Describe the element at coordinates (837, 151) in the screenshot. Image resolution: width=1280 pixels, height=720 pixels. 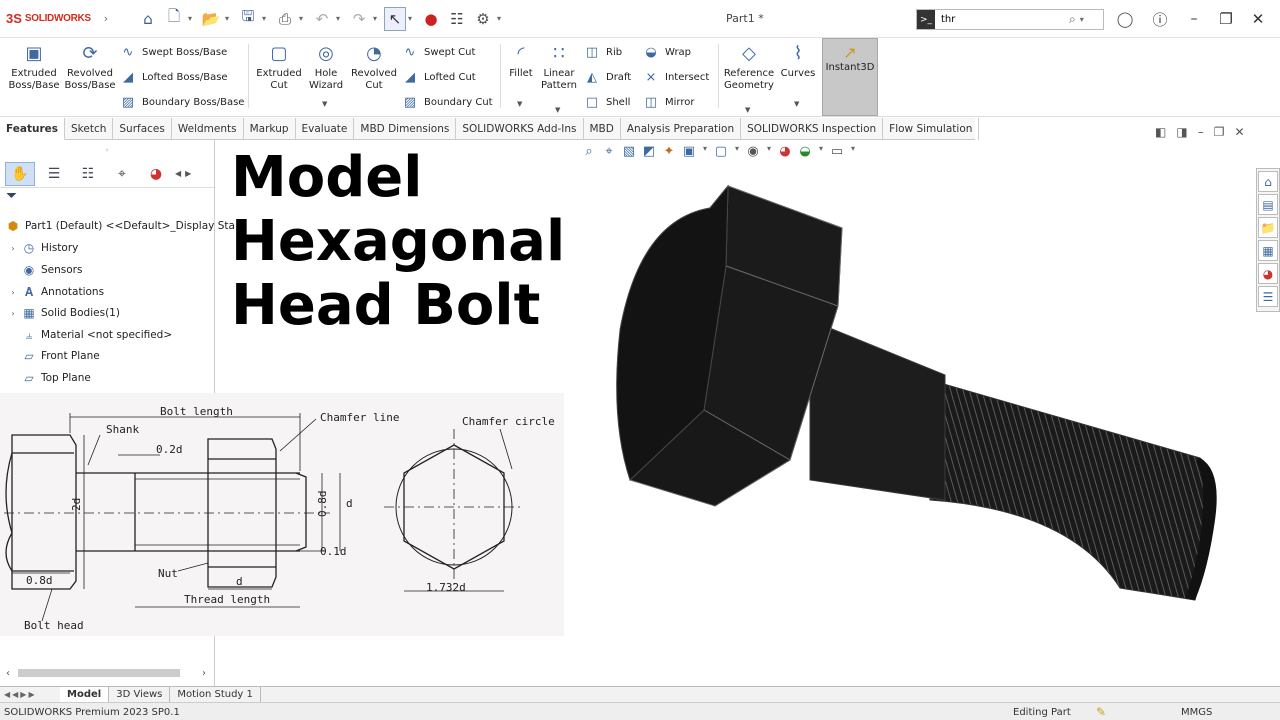
I see `view-settings-icon: ▭` at that location.